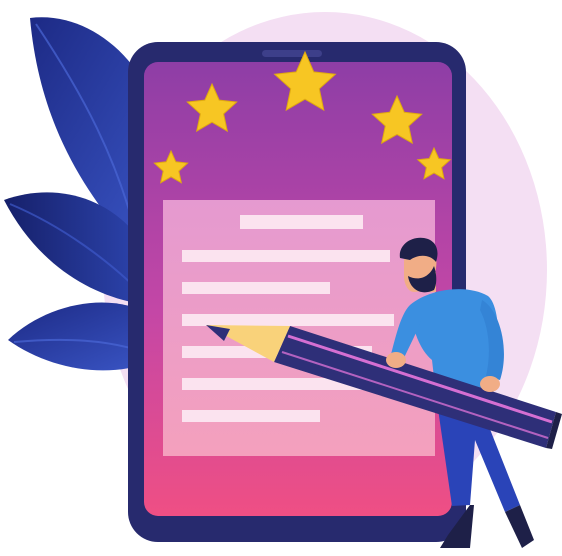 The width and height of the screenshot is (562, 556). What do you see at coordinates (301, 222) in the screenshot?
I see `form-title-line` at bounding box center [301, 222].